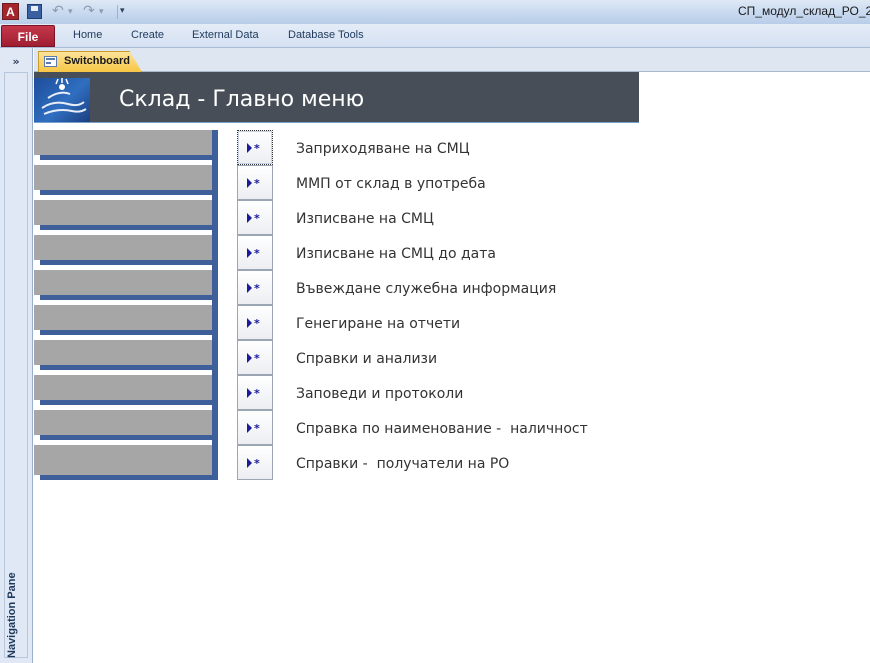 Image resolution: width=870 pixels, height=663 pixels. I want to click on tab-file: File, so click(28, 36).